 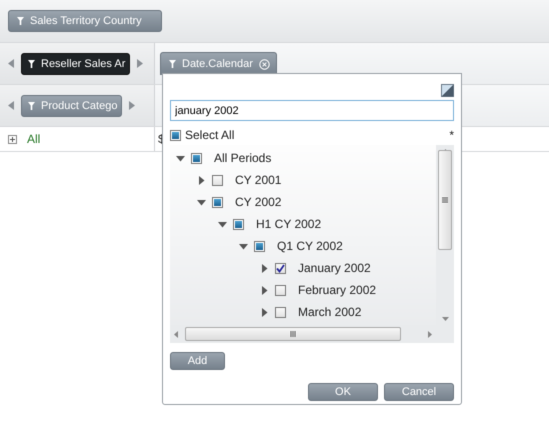 What do you see at coordinates (334, 268) in the screenshot?
I see `tree-item-label: January 2002` at bounding box center [334, 268].